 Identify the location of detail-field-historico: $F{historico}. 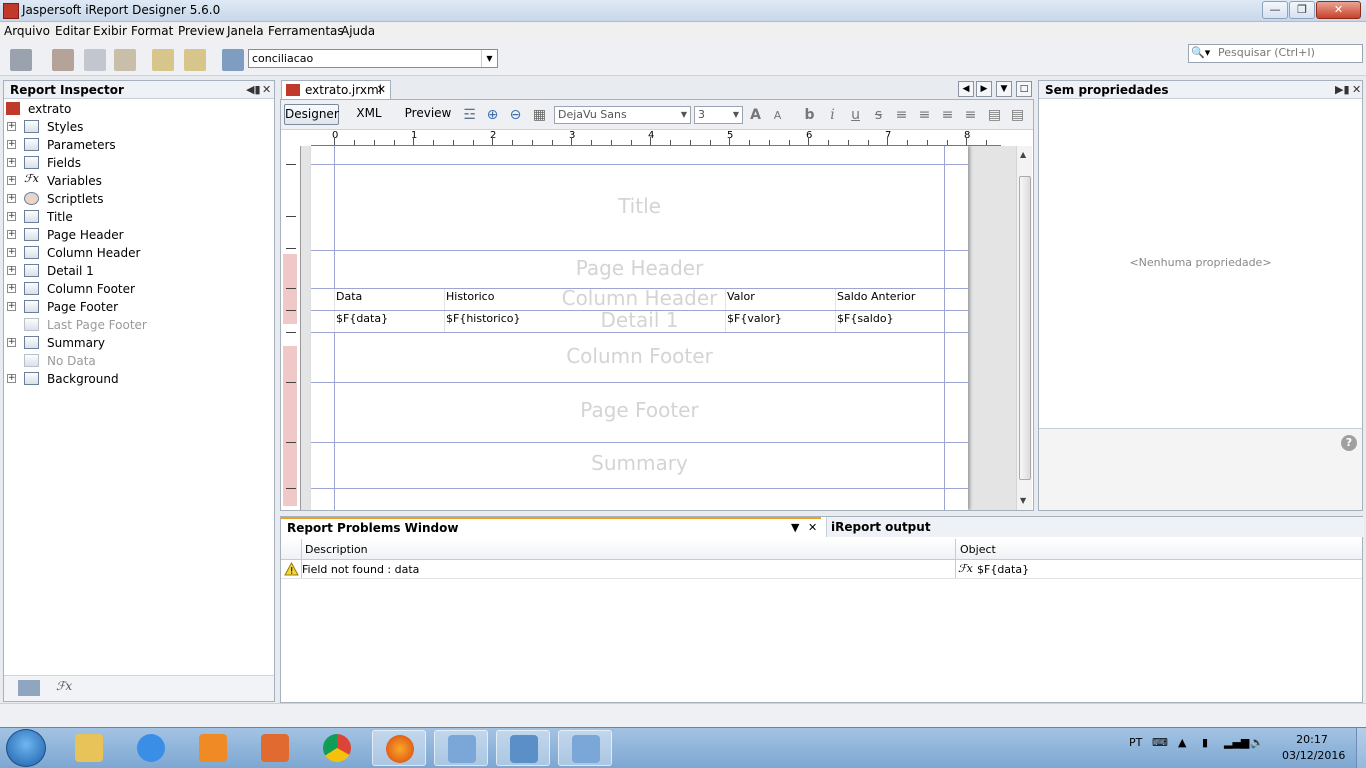
(584, 321).